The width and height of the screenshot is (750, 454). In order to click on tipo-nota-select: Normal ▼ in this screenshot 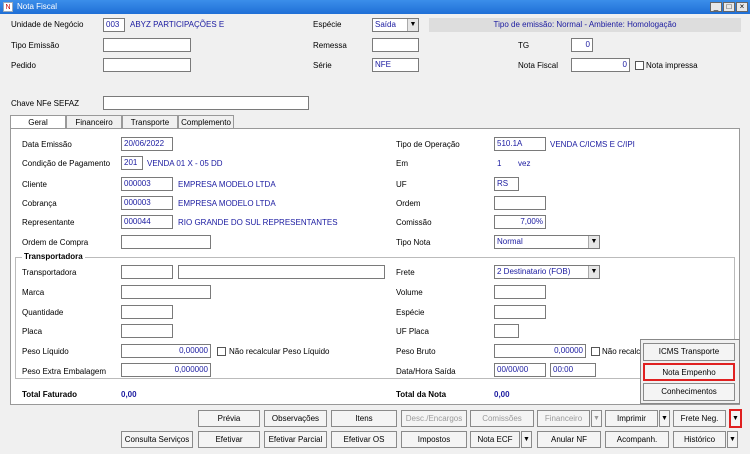, I will do `click(547, 242)`.